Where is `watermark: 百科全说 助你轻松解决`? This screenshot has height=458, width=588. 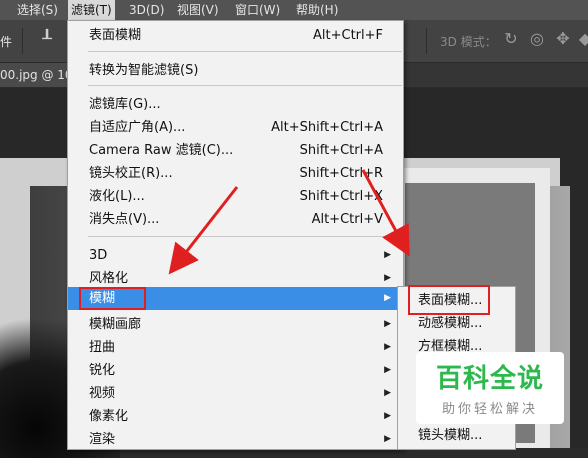 watermark: 百科全说 助你轻松解决 is located at coordinates (490, 388).